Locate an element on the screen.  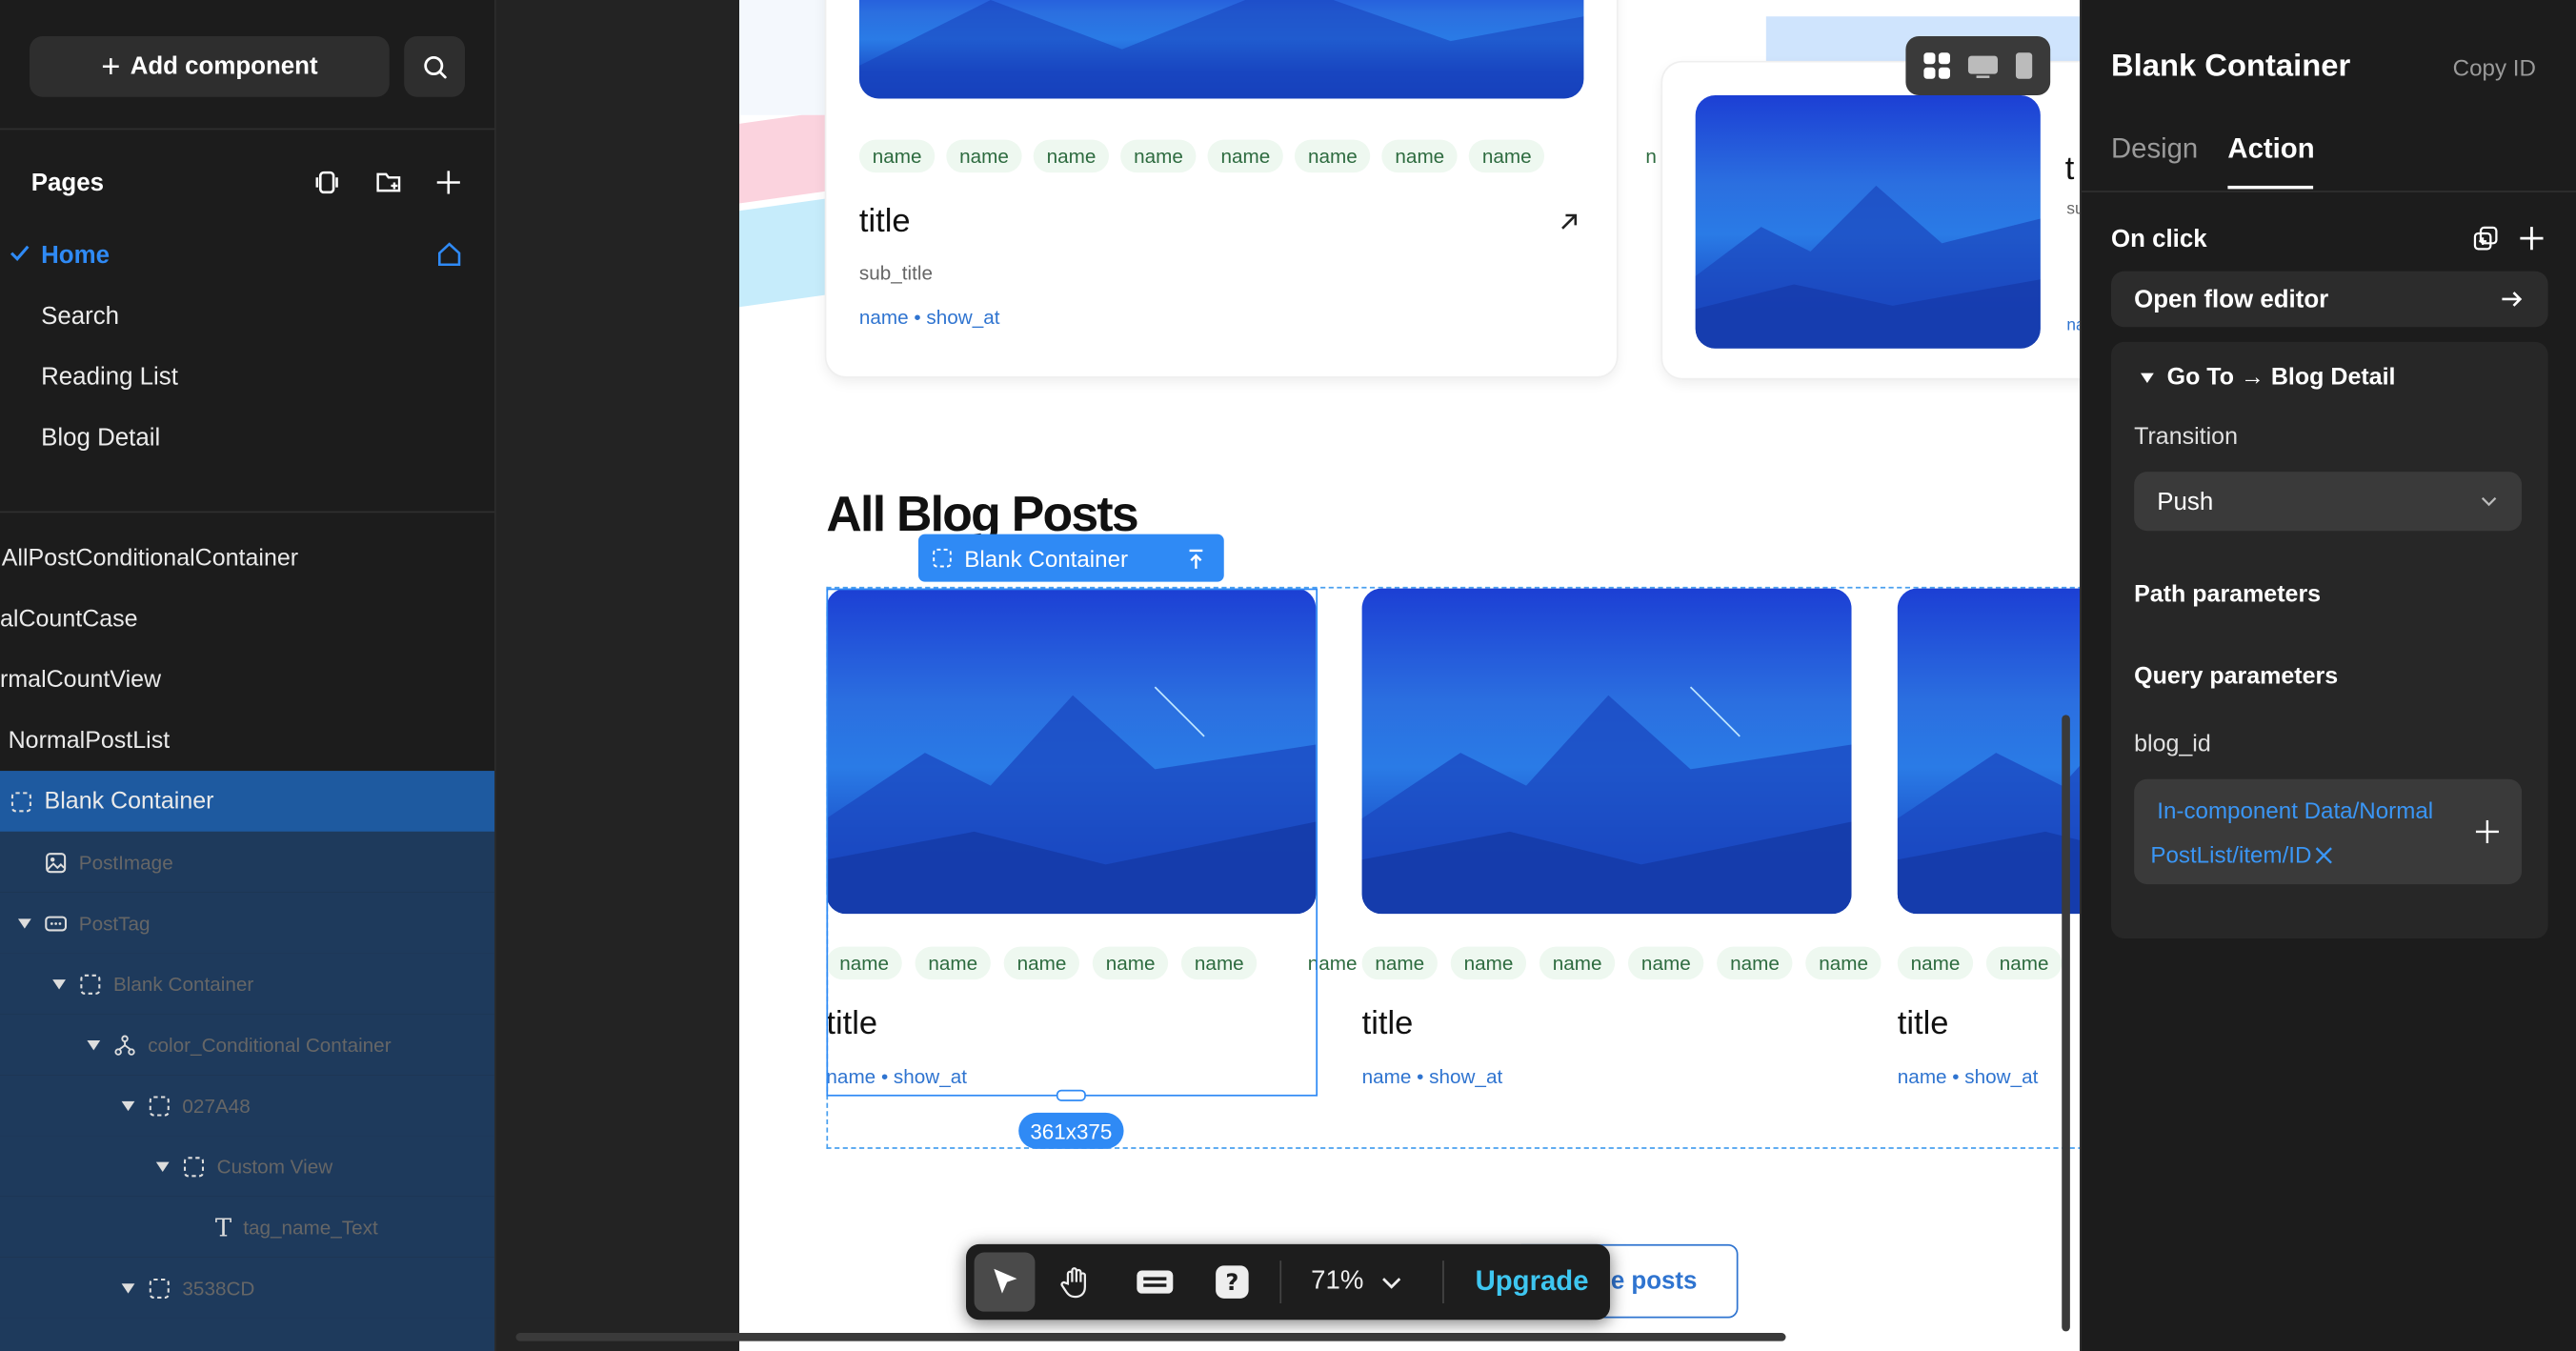
page-item-reading-list: Reading List is located at coordinates (109, 377).